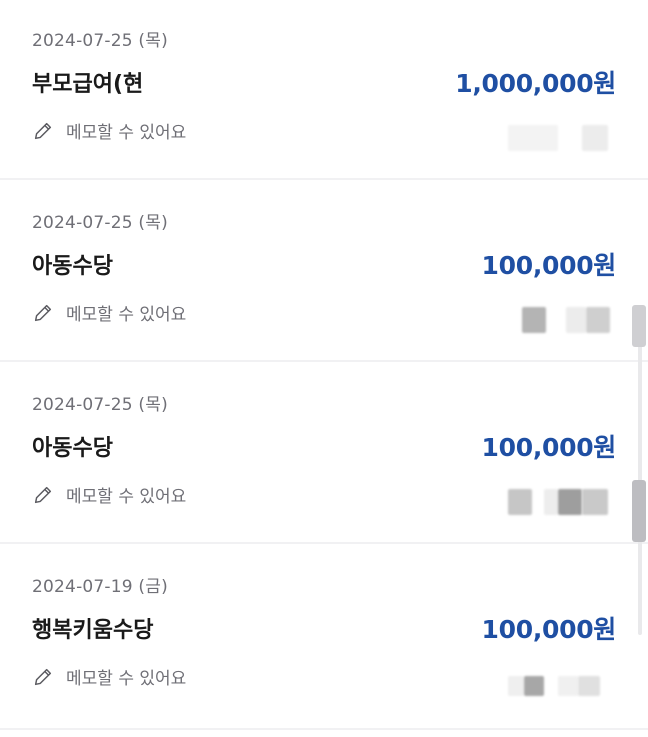 Image resolution: width=648 pixels, height=737 pixels. Describe the element at coordinates (100, 587) in the screenshot. I see `transaction-date: 2024-07-19 (금)` at that location.